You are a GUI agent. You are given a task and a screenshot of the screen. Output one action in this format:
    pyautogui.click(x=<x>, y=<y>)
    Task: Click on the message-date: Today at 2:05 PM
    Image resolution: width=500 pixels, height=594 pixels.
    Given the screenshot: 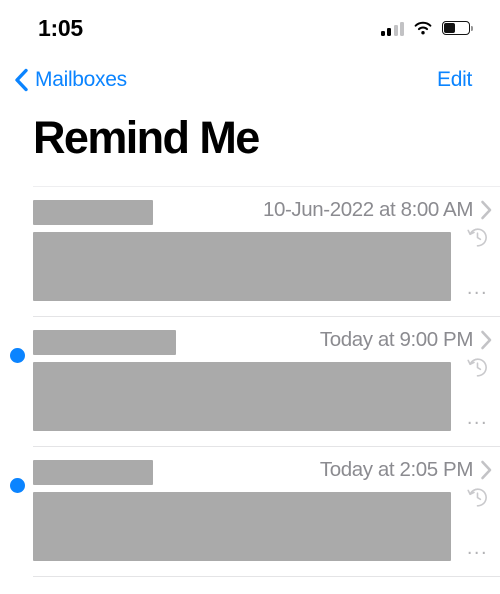 What is the action you would take?
    pyautogui.click(x=396, y=469)
    